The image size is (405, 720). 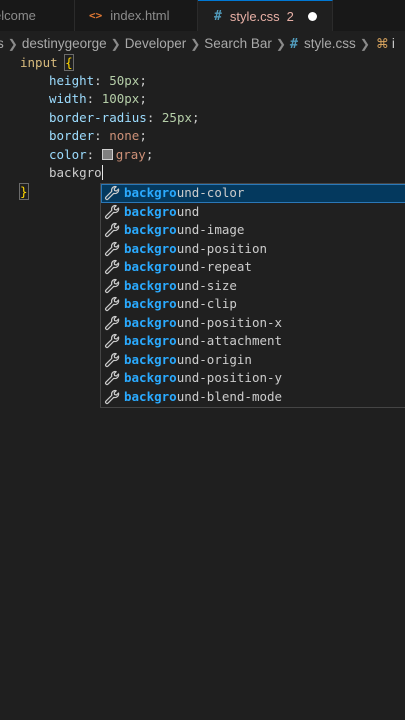 I want to click on suggestion-rest: und-origin, so click(x=214, y=359).